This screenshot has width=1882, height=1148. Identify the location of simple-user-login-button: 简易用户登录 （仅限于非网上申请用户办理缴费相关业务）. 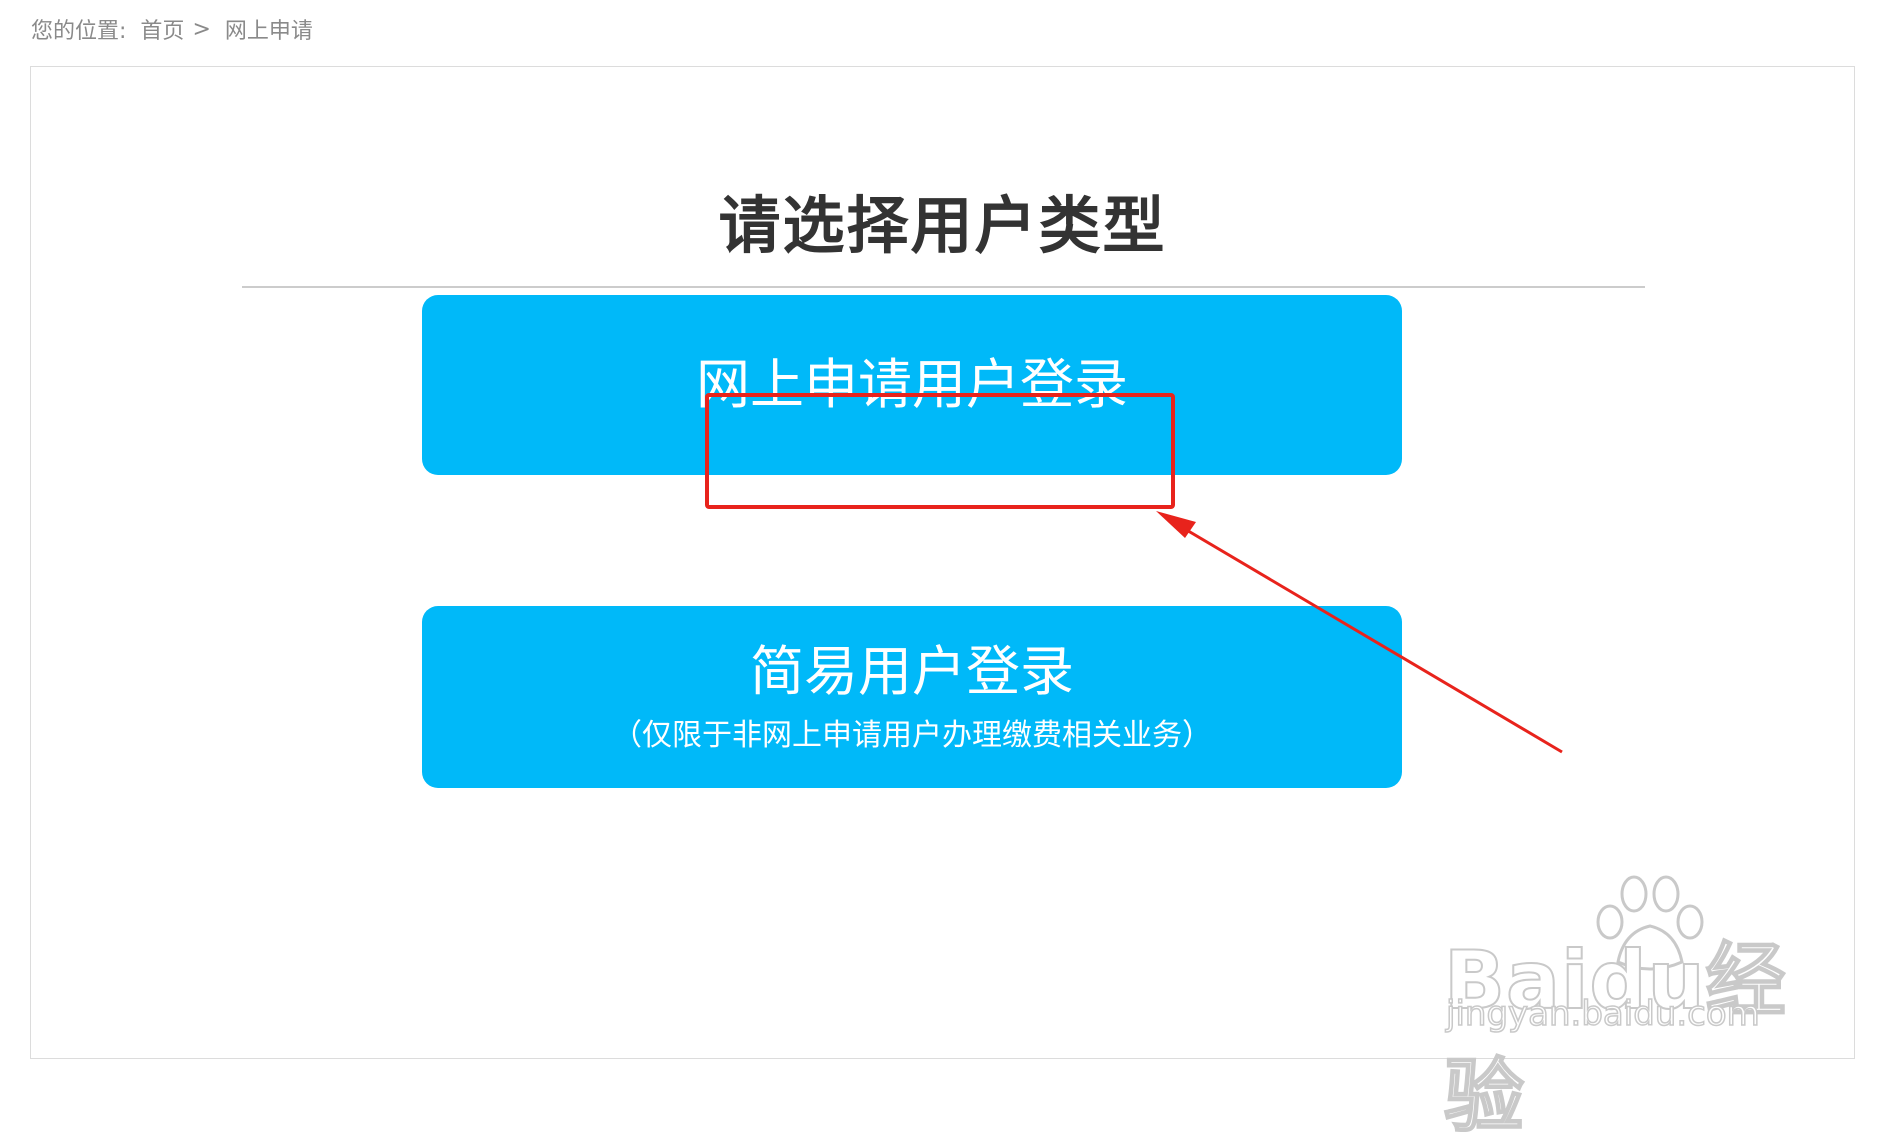
(912, 697).